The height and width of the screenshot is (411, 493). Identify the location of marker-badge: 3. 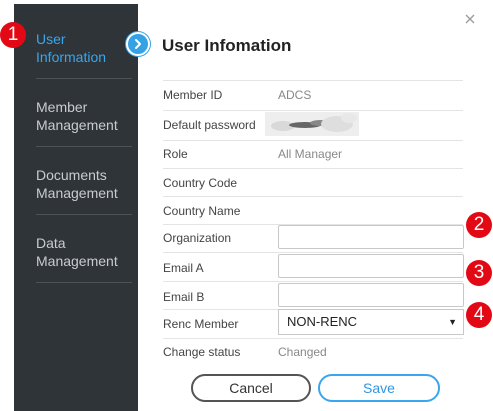
(479, 273).